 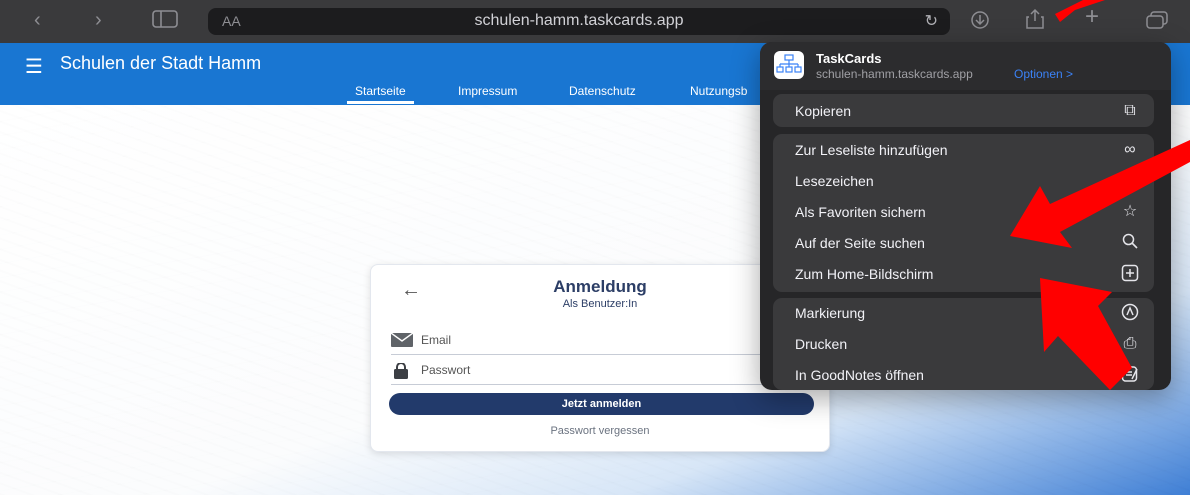 I want to click on red-arrow-share-icon, so click(x=1080, y=11).